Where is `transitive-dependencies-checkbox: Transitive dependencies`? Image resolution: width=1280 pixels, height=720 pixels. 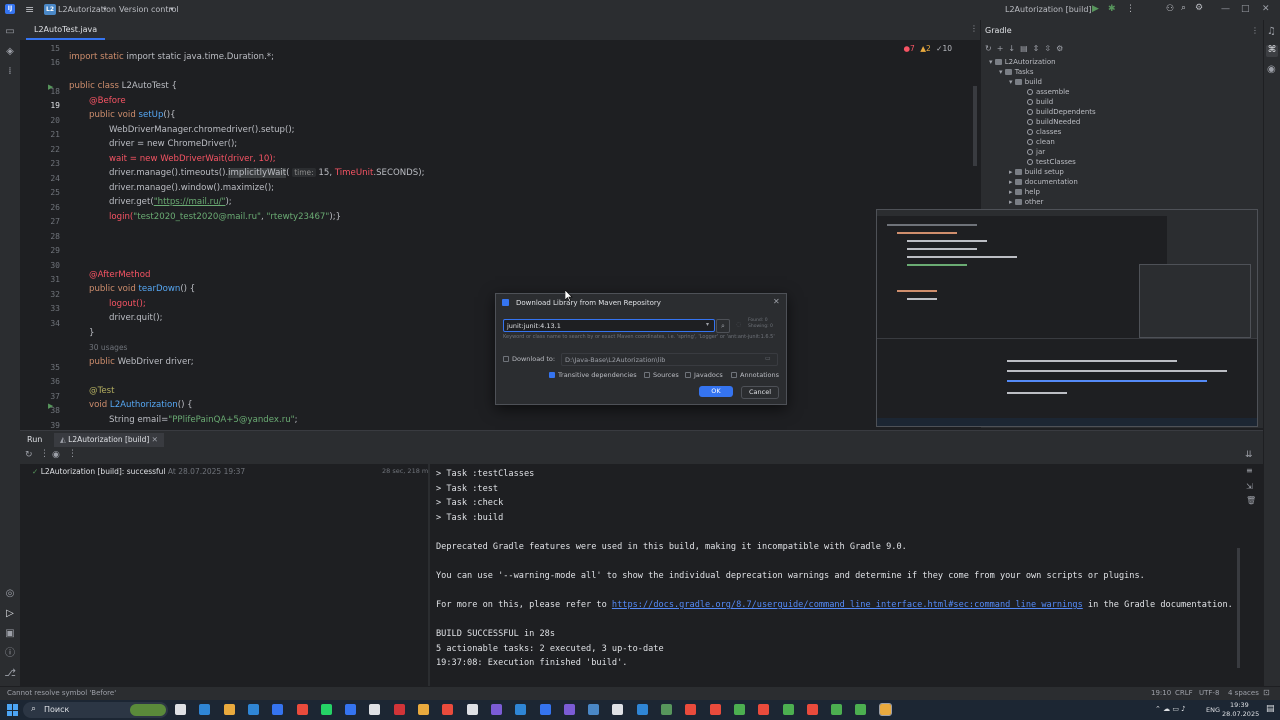 transitive-dependencies-checkbox: Transitive dependencies is located at coordinates (593, 375).